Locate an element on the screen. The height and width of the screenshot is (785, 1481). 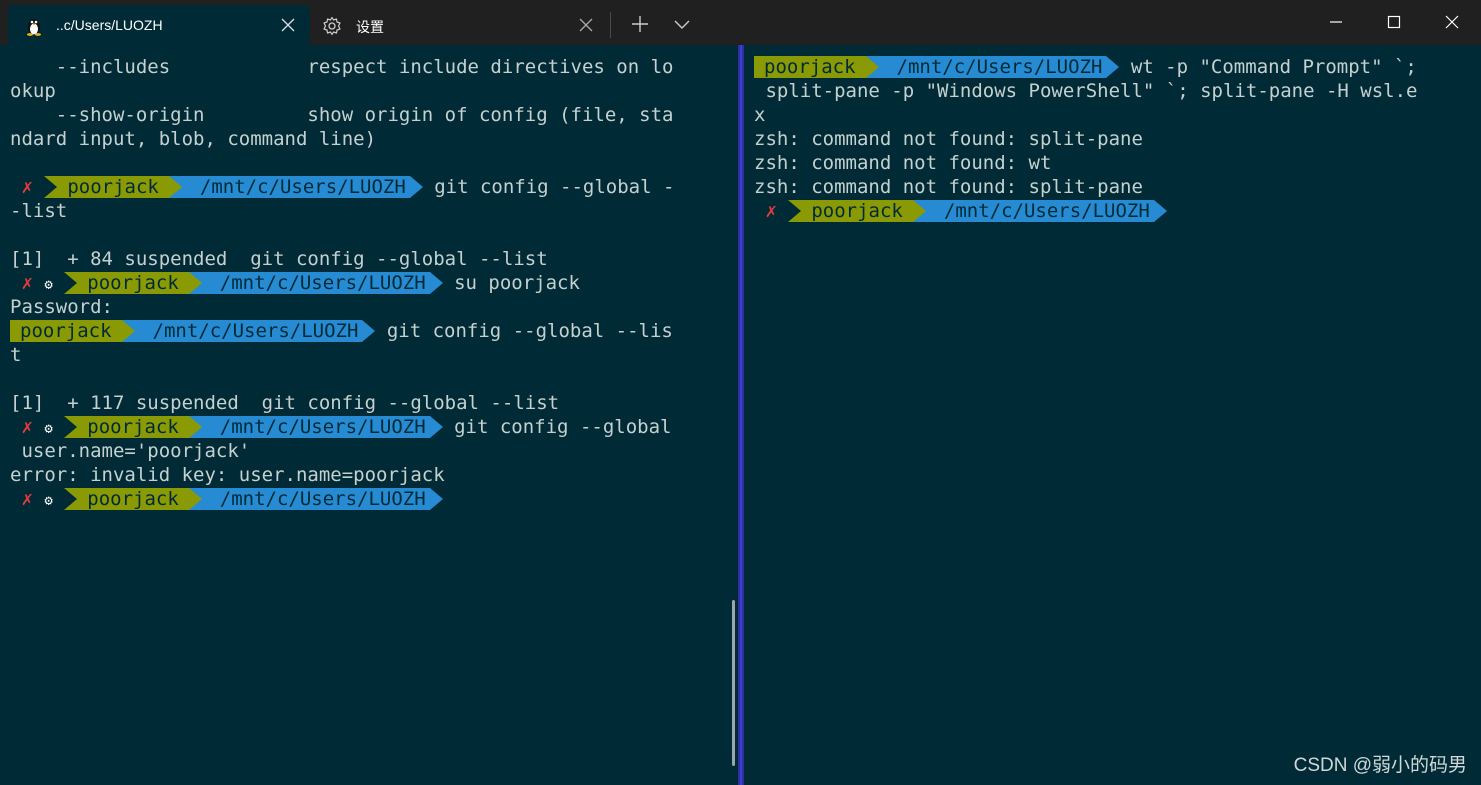
maximize-icon is located at coordinates (1394, 22).